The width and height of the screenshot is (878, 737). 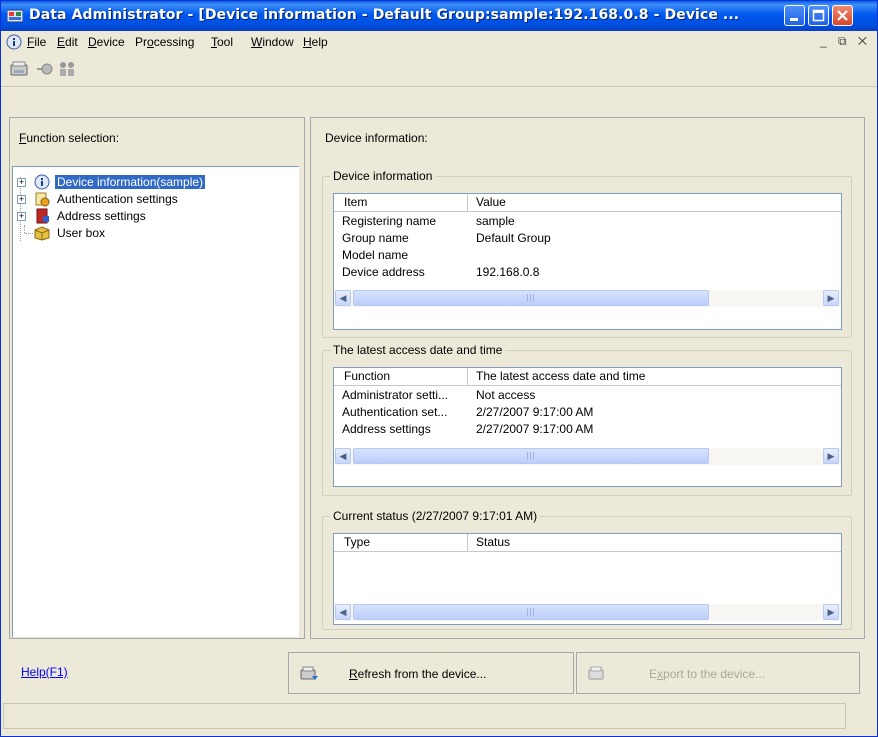 What do you see at coordinates (506, 395) in the screenshot?
I see `cell-access-time: Not access` at bounding box center [506, 395].